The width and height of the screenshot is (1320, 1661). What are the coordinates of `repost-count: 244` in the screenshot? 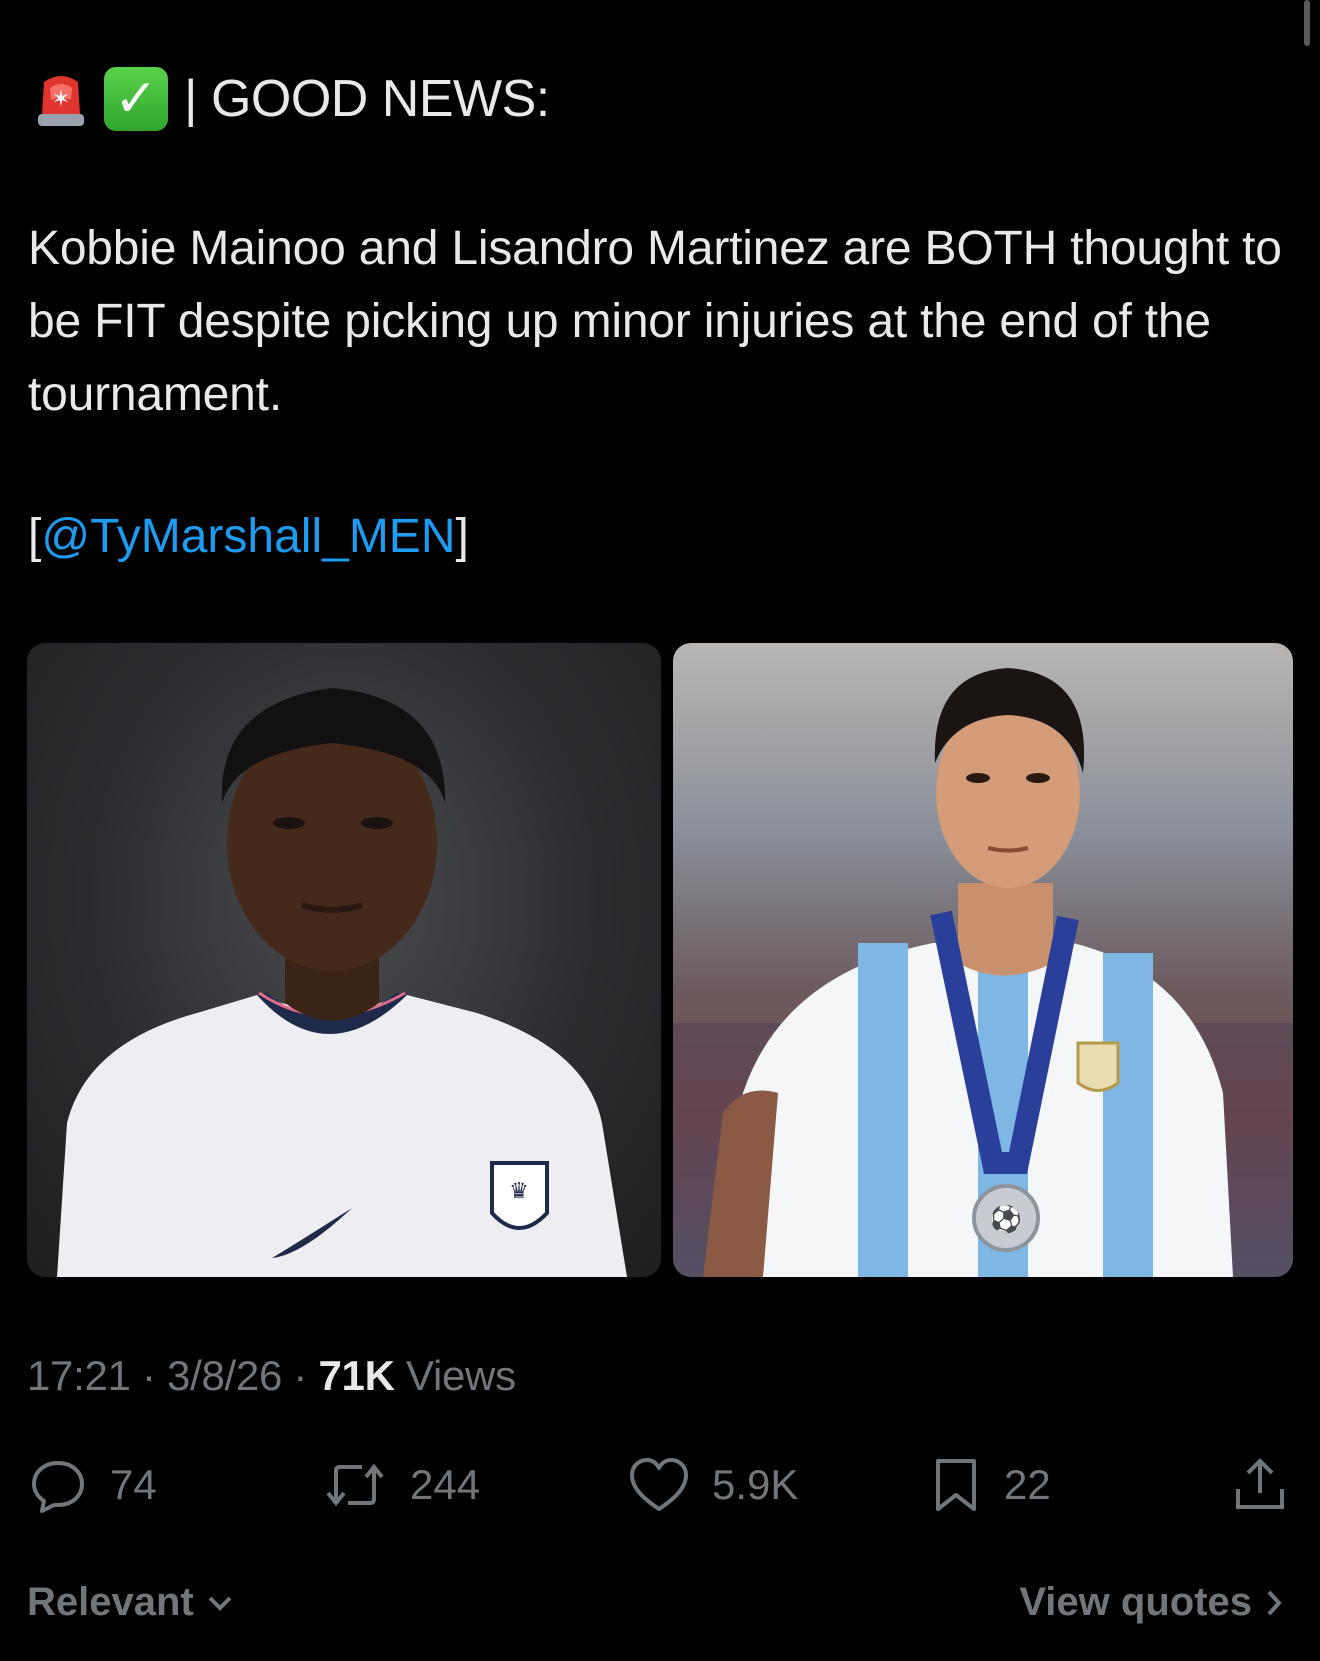 It's located at (445, 1484).